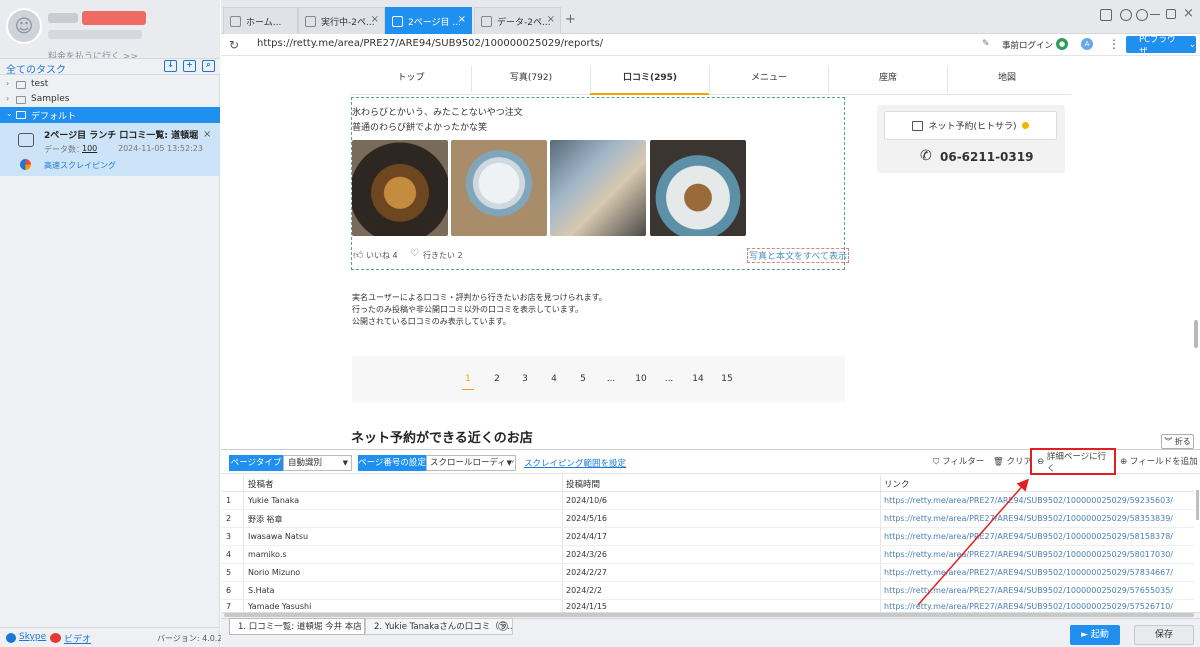 The image size is (1200, 647). What do you see at coordinates (110, 100) in the screenshot?
I see `folder-samples: › Samples` at bounding box center [110, 100].